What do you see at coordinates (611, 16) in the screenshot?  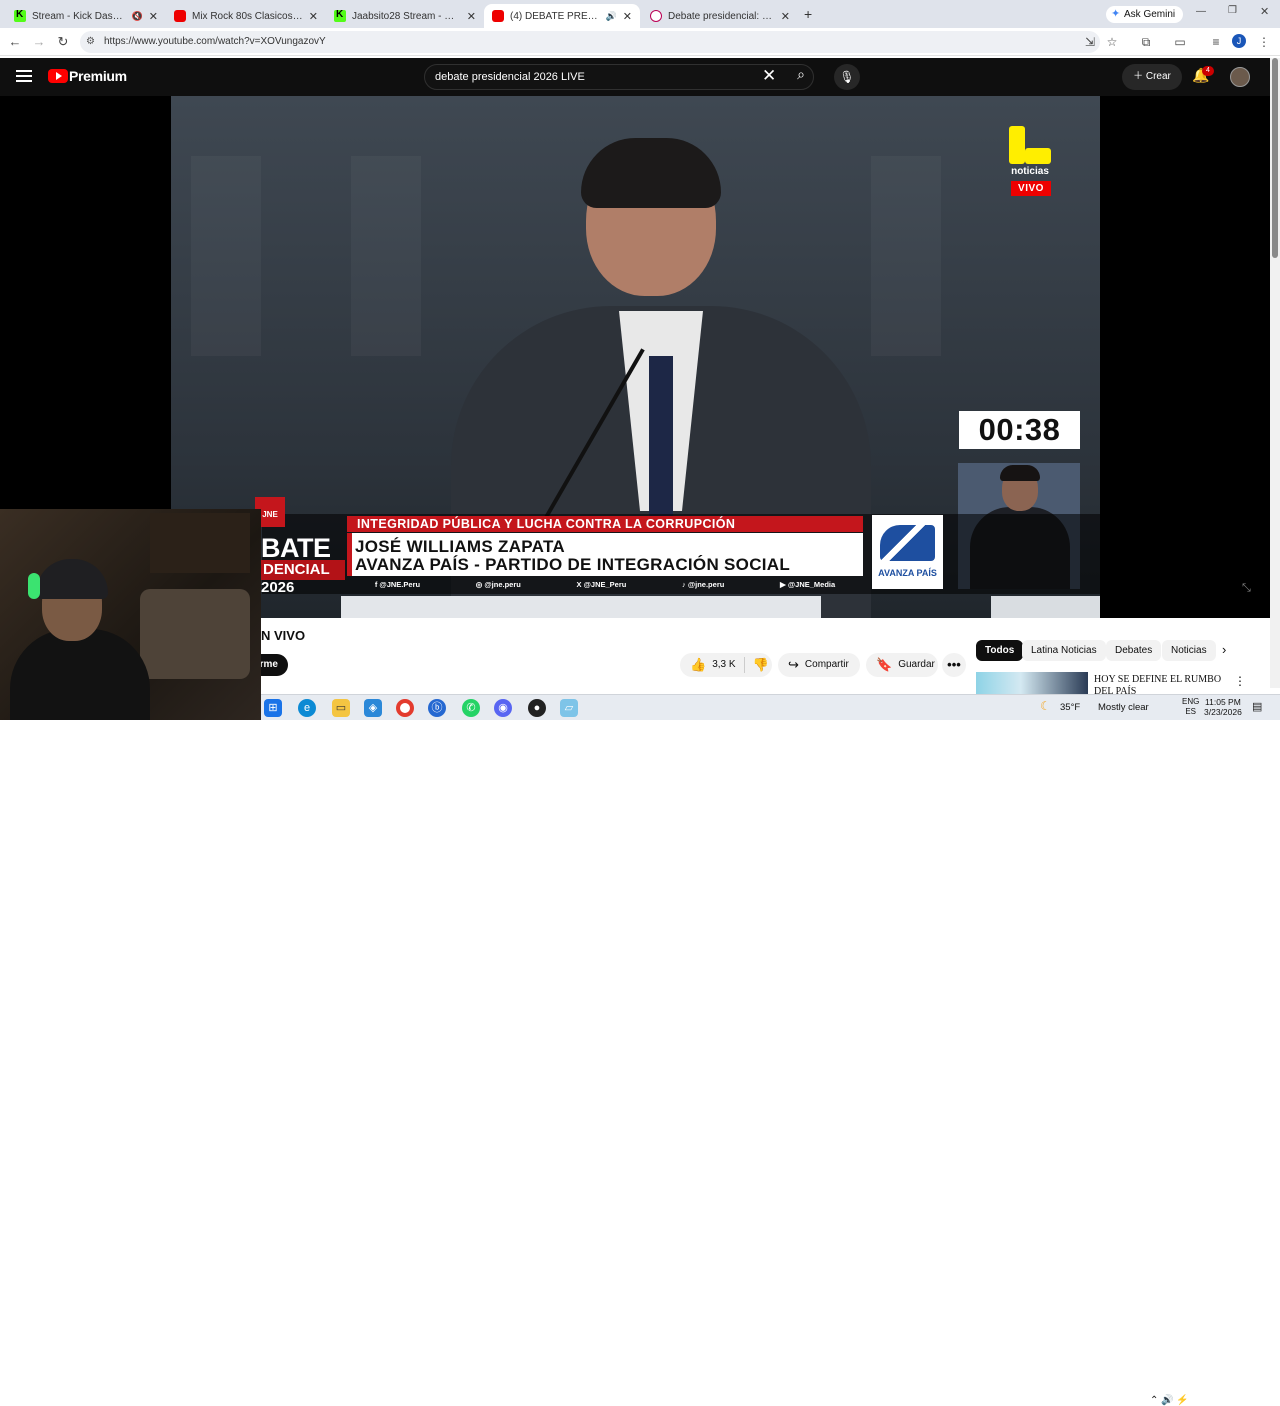 I see `audio-playing-icon: 🔊` at bounding box center [611, 16].